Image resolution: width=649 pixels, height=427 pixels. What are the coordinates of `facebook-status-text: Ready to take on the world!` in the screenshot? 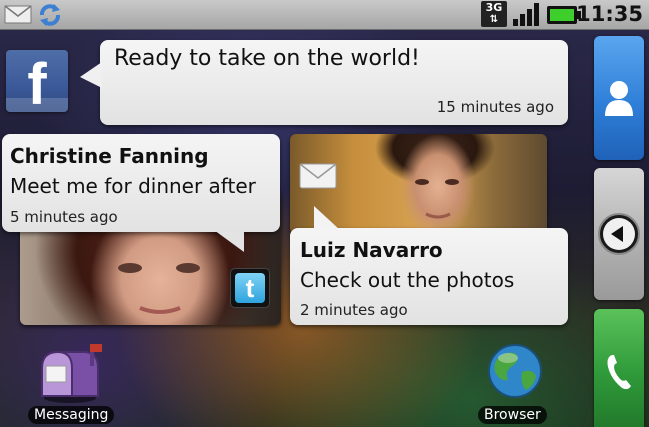 It's located at (267, 58).